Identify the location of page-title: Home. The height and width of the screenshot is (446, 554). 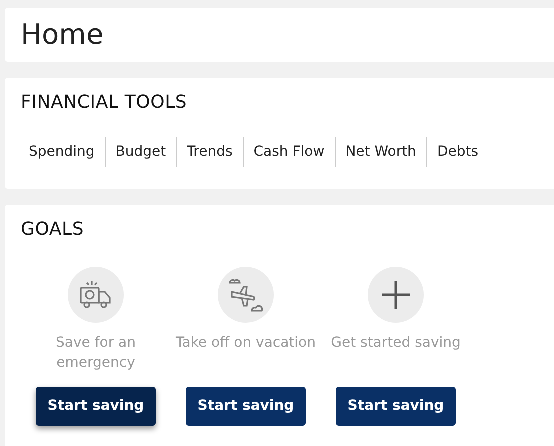
(62, 35).